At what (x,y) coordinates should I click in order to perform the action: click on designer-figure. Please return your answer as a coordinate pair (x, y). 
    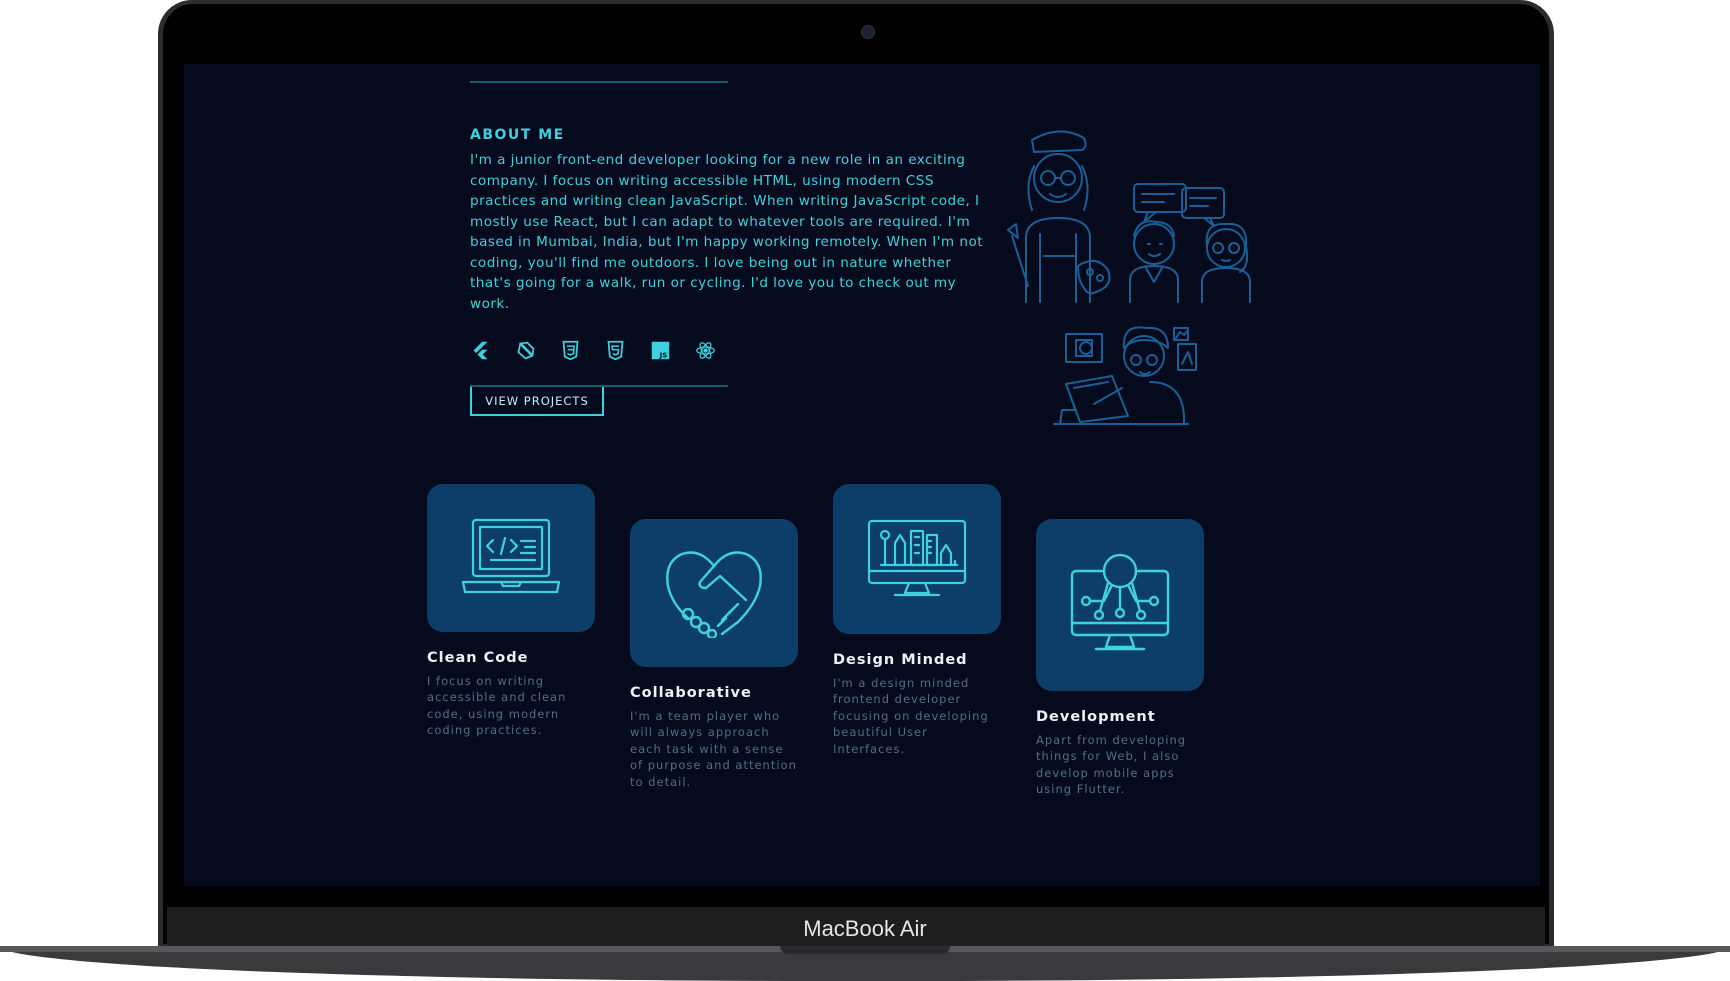
    Looking at the image, I should click on (1125, 375).